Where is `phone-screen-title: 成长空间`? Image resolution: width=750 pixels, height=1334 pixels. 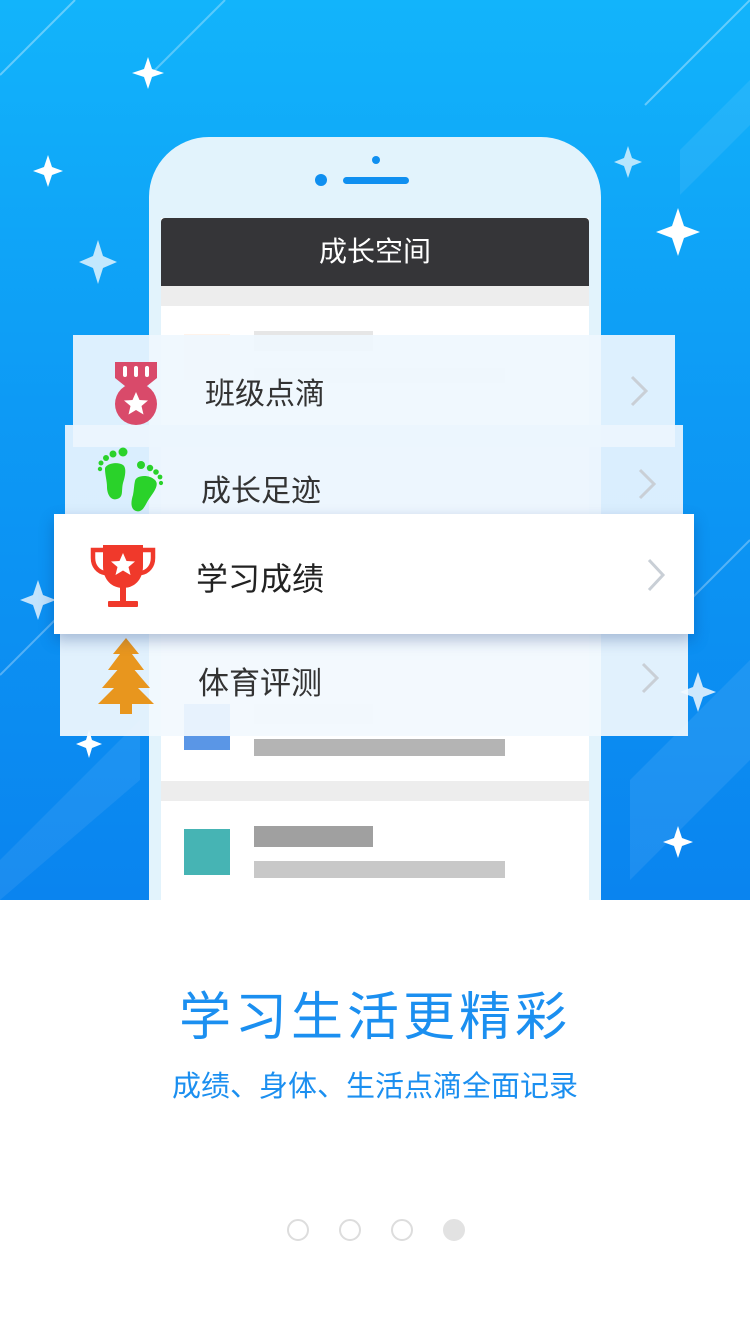 phone-screen-title: 成长空间 is located at coordinates (375, 252).